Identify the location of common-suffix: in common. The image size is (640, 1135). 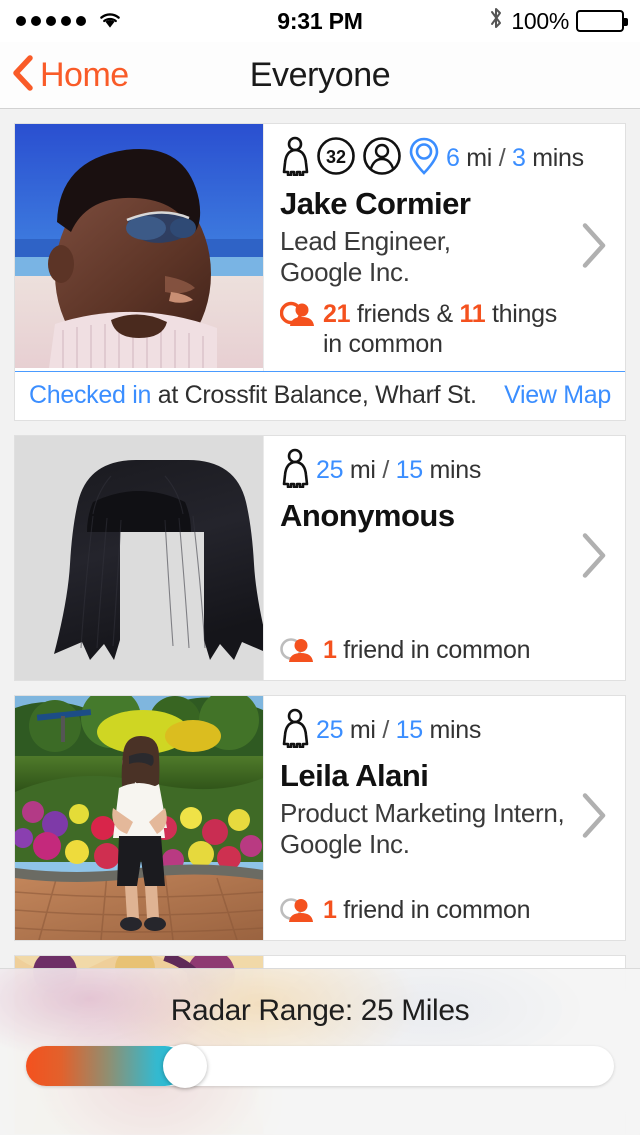
(383, 344).